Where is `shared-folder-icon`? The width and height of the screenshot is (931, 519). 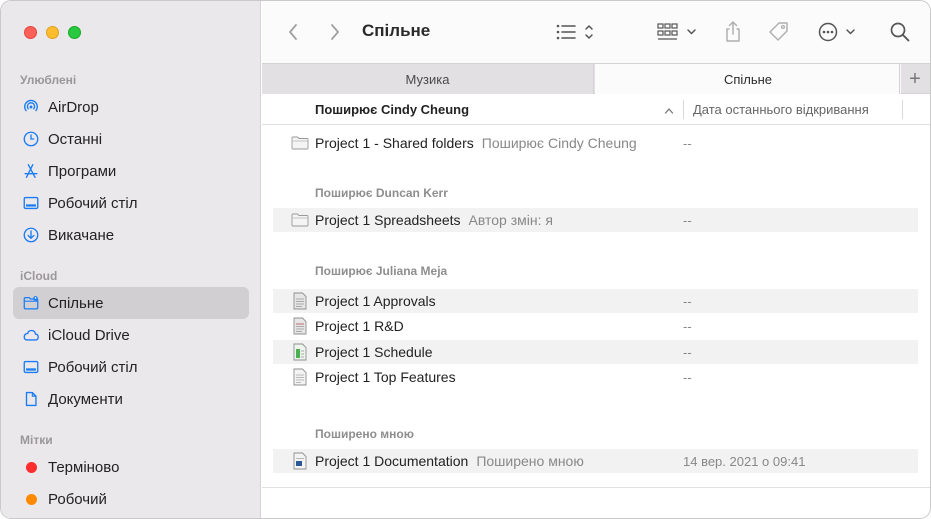 shared-folder-icon is located at coordinates (30, 303).